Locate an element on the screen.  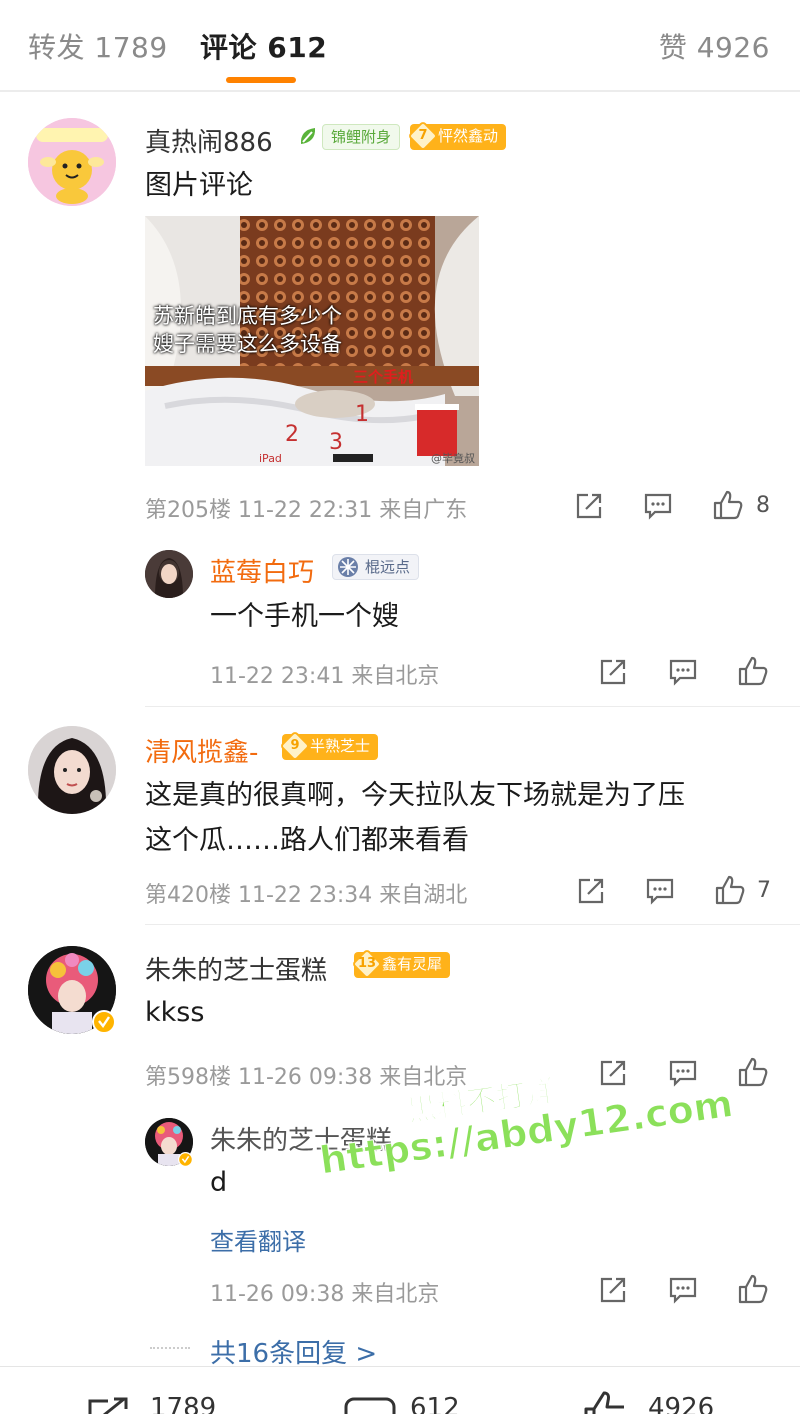
username: 真热闹886 is located at coordinates (209, 140).